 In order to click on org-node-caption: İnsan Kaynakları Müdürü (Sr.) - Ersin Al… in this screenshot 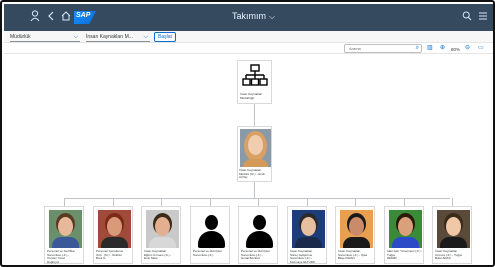, I will do `click(257, 174)`.